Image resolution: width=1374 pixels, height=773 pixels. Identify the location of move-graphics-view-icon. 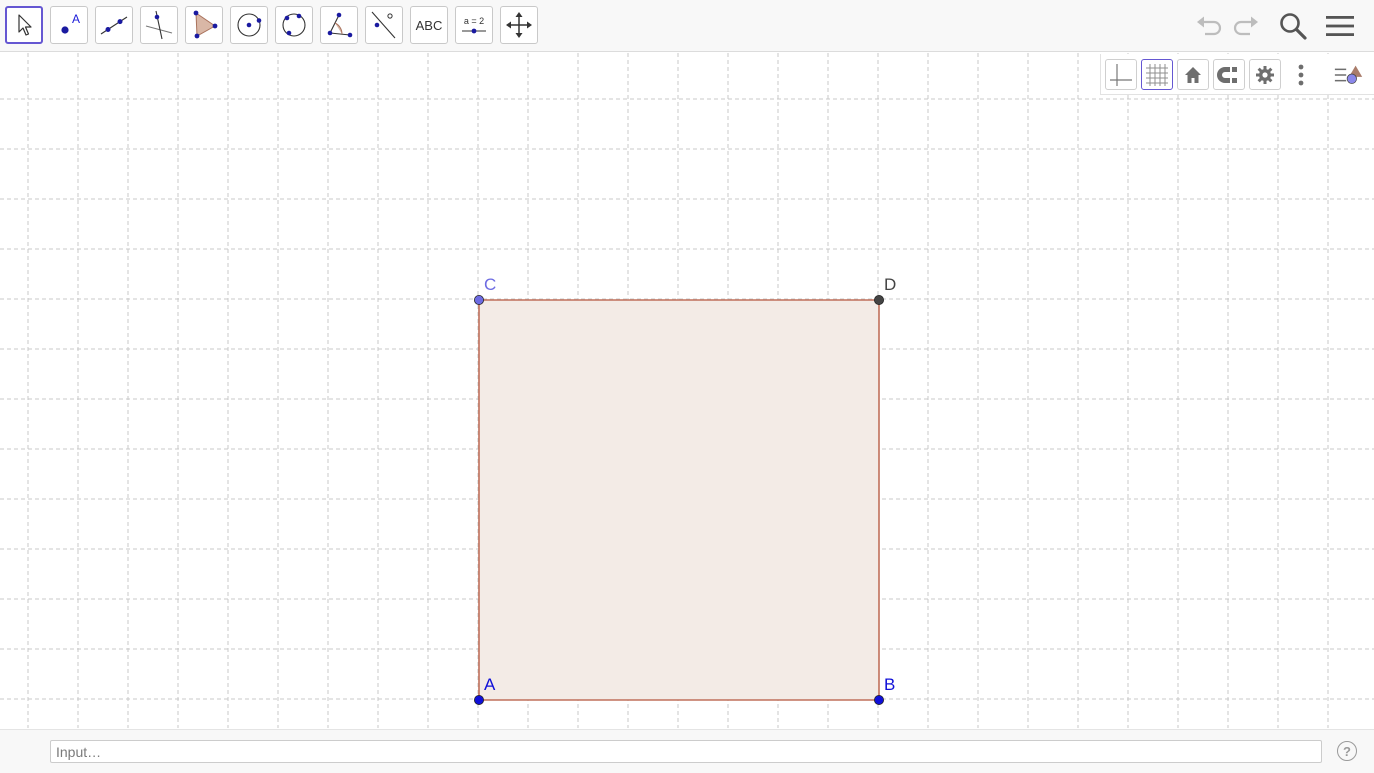
(519, 25).